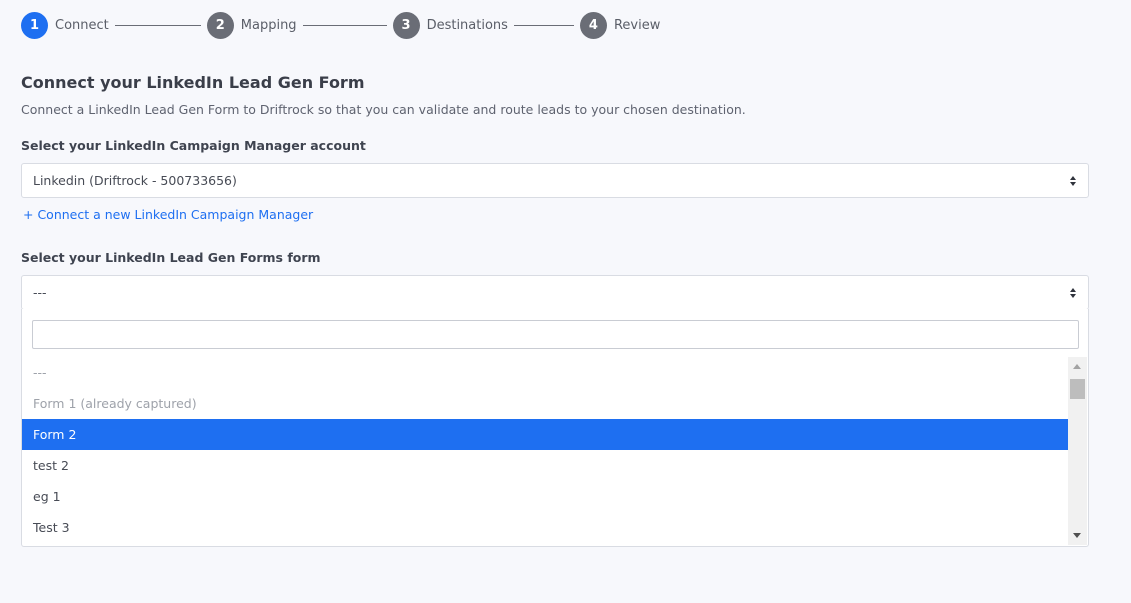  Describe the element at coordinates (34, 25) in the screenshot. I see `step-number: 1` at that location.